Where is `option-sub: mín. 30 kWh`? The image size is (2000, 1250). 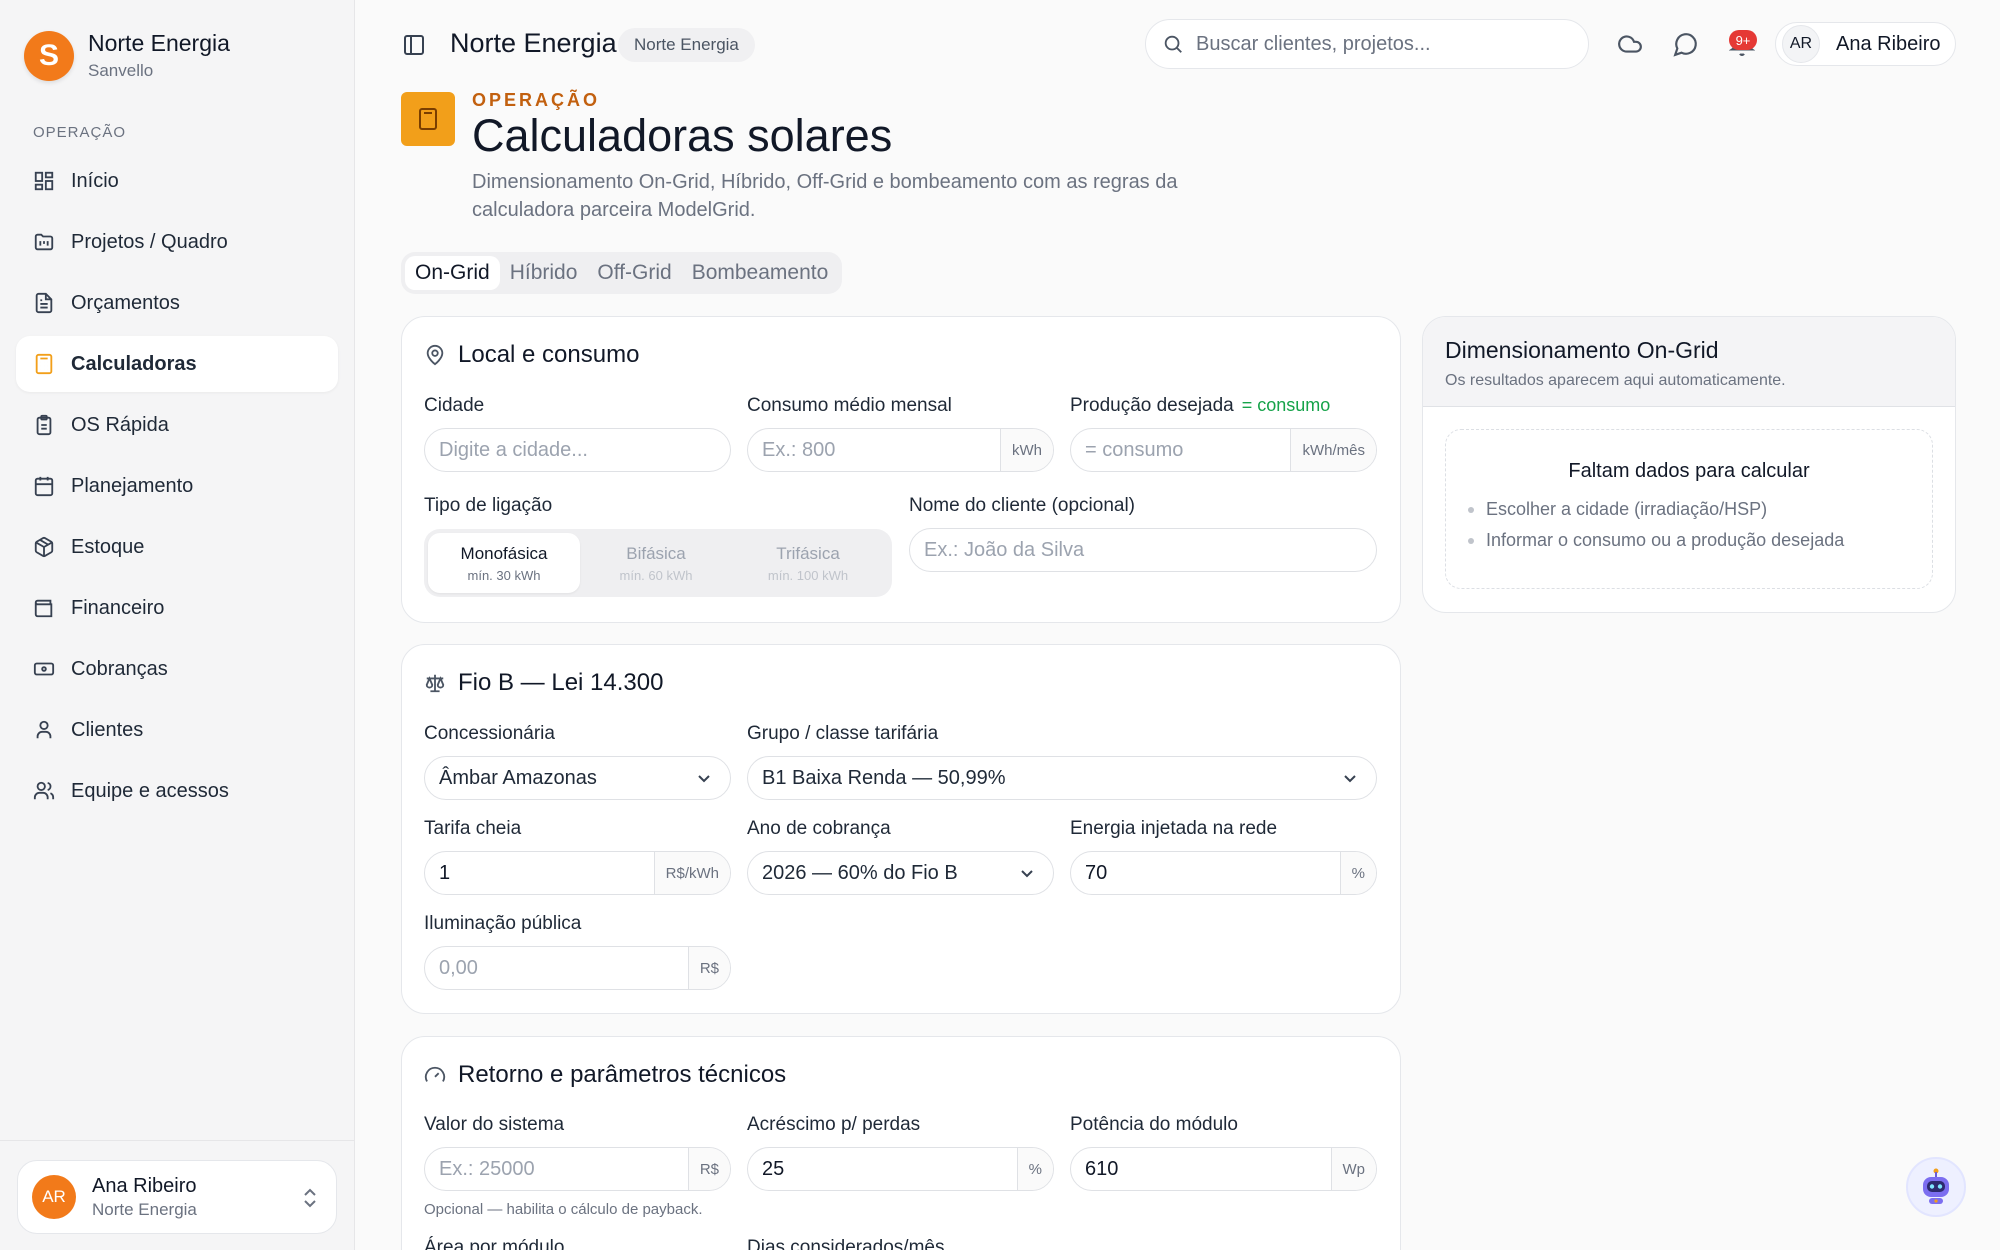
option-sub: mín. 30 kWh is located at coordinates (504, 575).